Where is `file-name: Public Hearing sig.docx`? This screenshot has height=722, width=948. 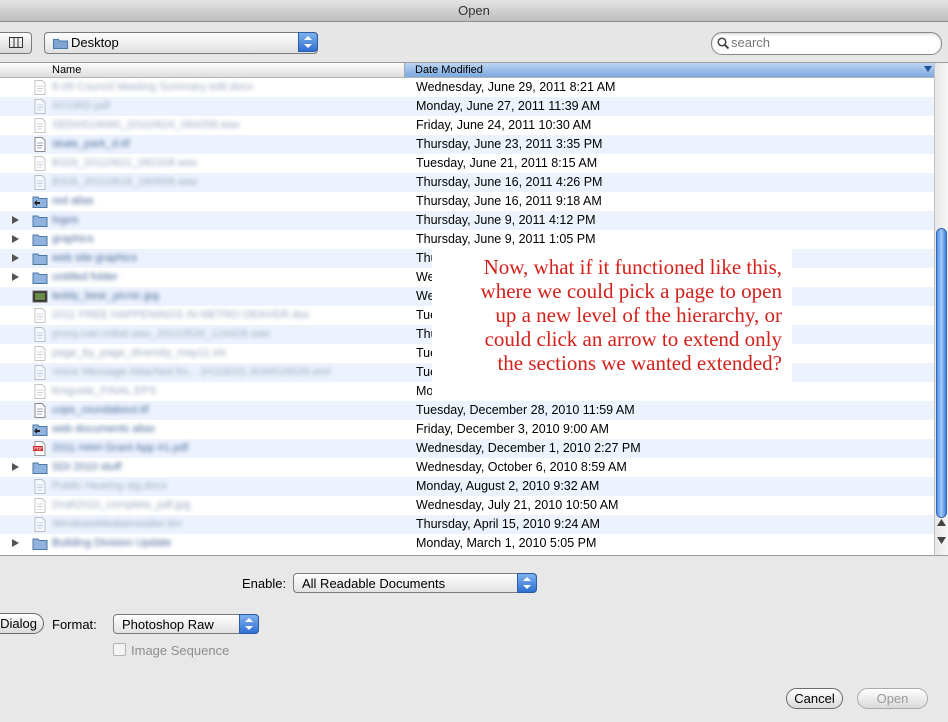 file-name: Public Hearing sig.docx is located at coordinates (109, 486).